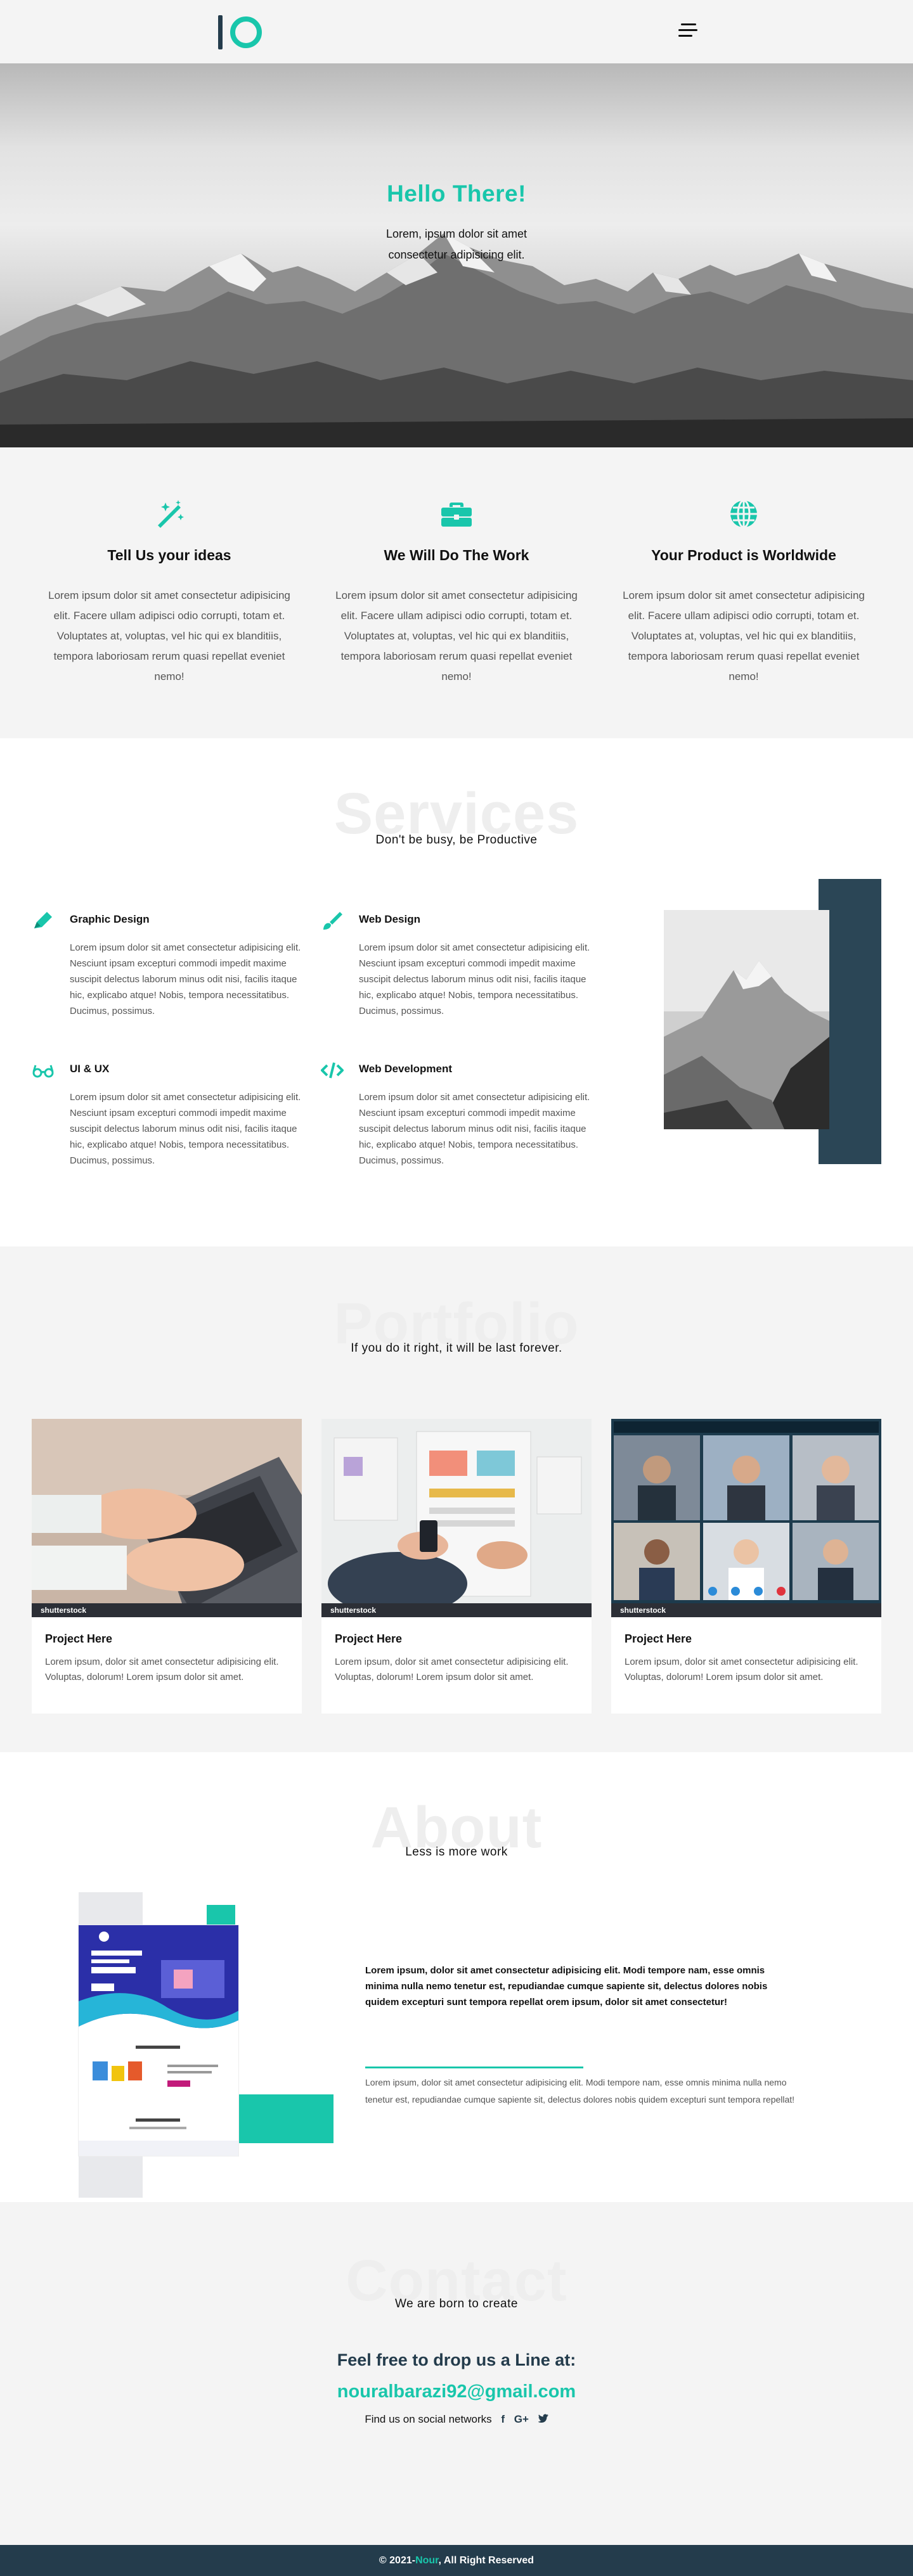 The height and width of the screenshot is (2576, 913). I want to click on about-teal-accent, so click(284, 2118).